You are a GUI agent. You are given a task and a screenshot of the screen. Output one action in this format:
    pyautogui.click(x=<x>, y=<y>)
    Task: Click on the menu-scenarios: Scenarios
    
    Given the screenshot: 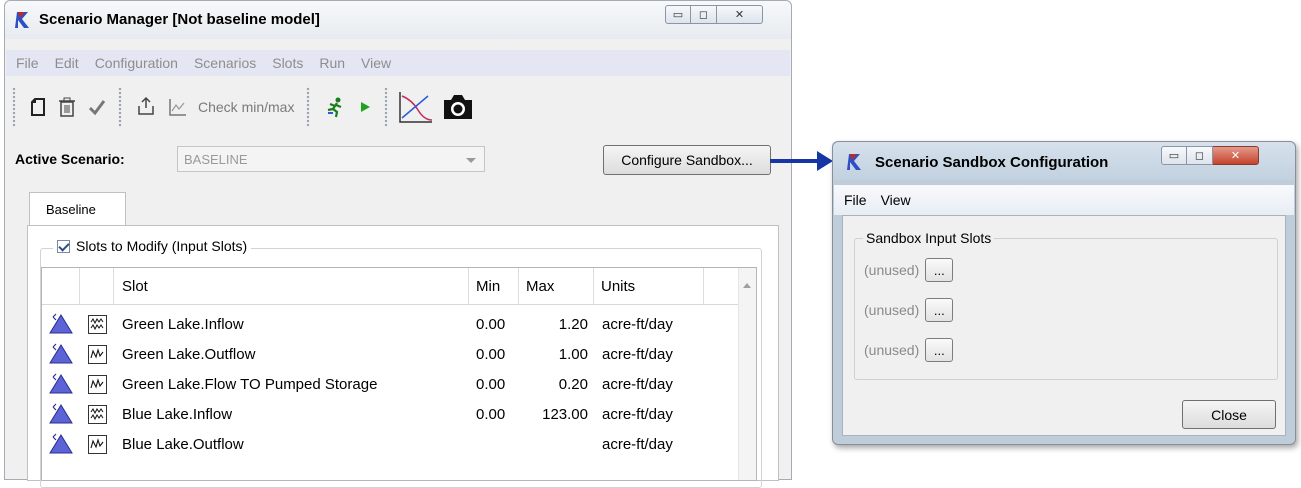 What is the action you would take?
    pyautogui.click(x=225, y=63)
    